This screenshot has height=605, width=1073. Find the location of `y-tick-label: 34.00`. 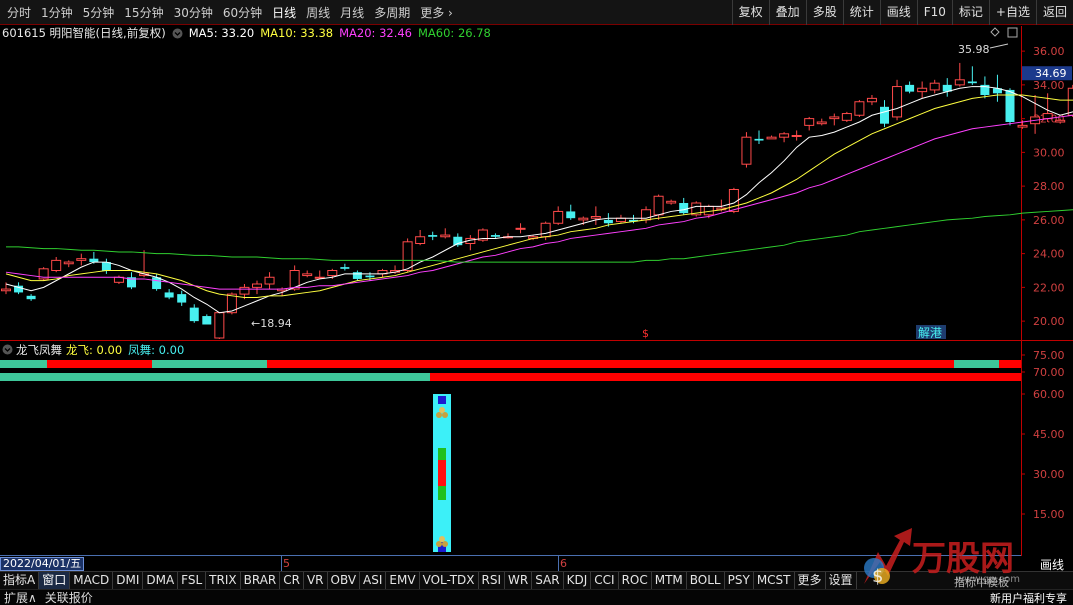

y-tick-label: 34.00 is located at coordinates (1049, 85).